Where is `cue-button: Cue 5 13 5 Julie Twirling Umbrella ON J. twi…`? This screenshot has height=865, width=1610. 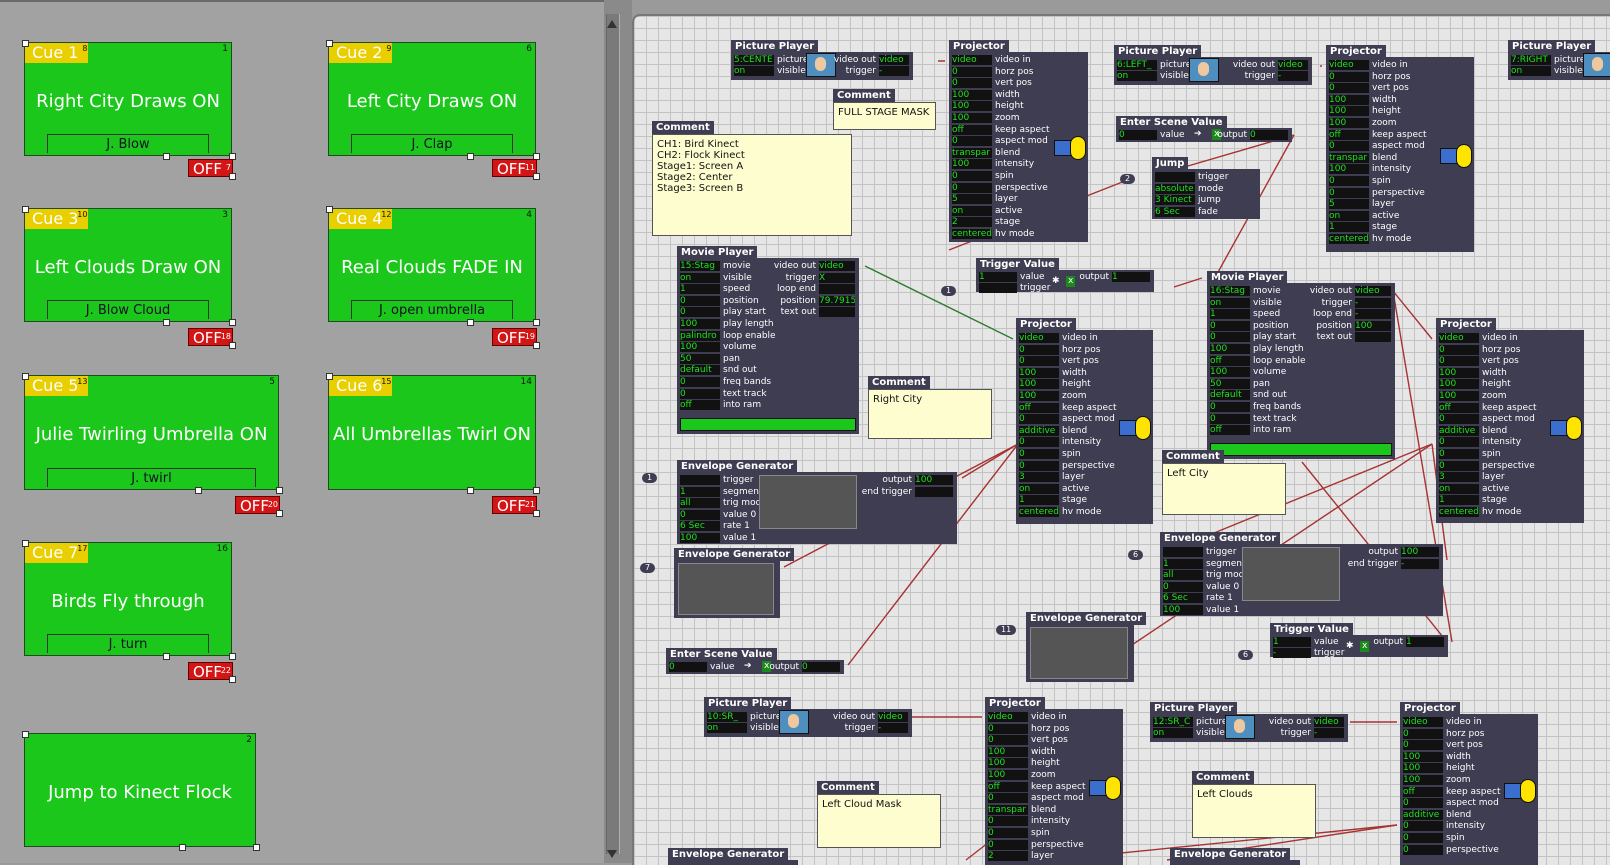
cue-button: Cue 5 13 5 Julie Twirling Umbrella ON J. twi… is located at coordinates (152, 433).